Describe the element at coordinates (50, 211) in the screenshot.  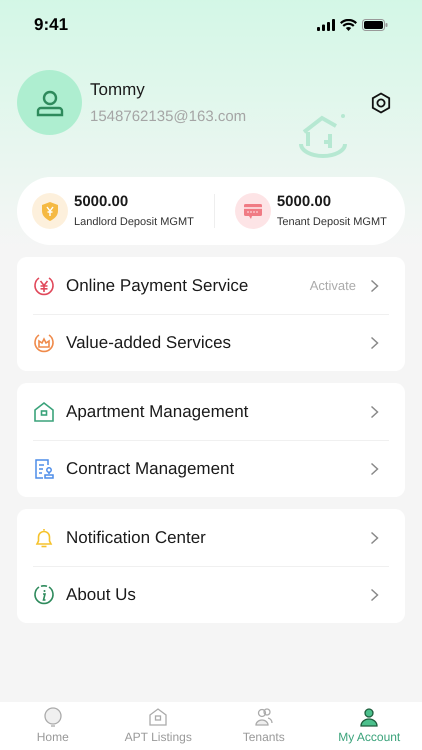
I see `shield-icon` at that location.